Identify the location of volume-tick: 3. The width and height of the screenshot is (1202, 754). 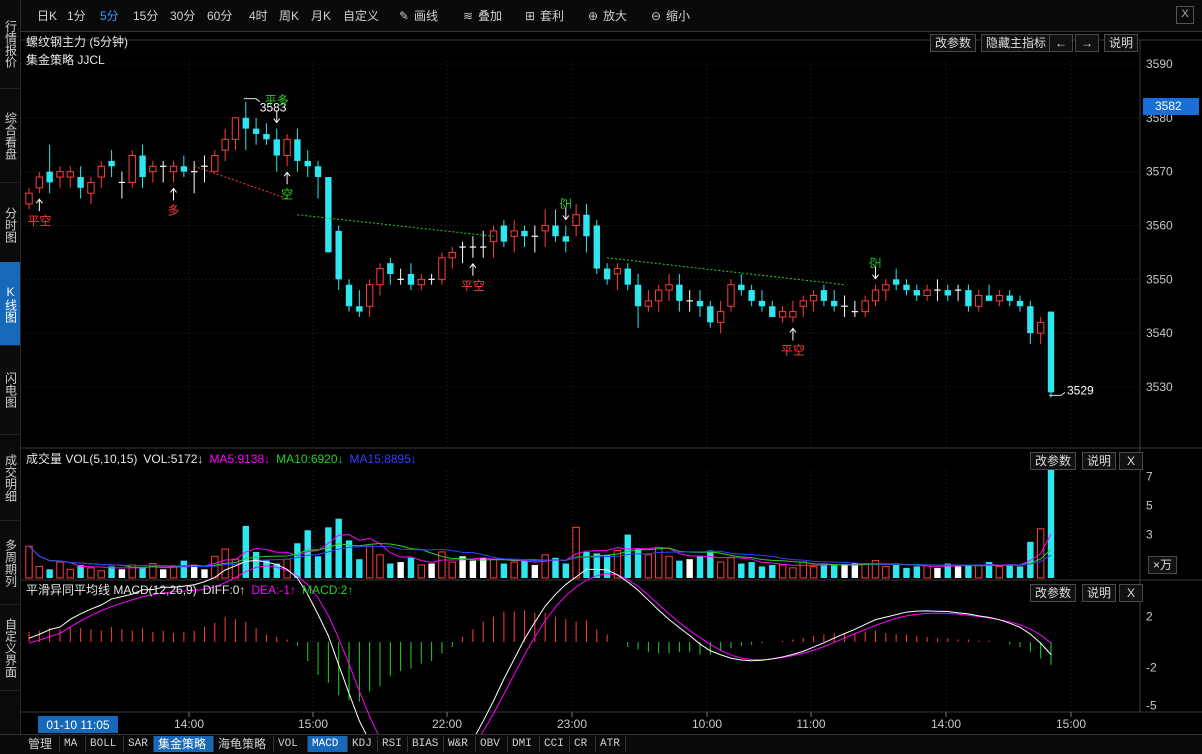
(1149, 535).